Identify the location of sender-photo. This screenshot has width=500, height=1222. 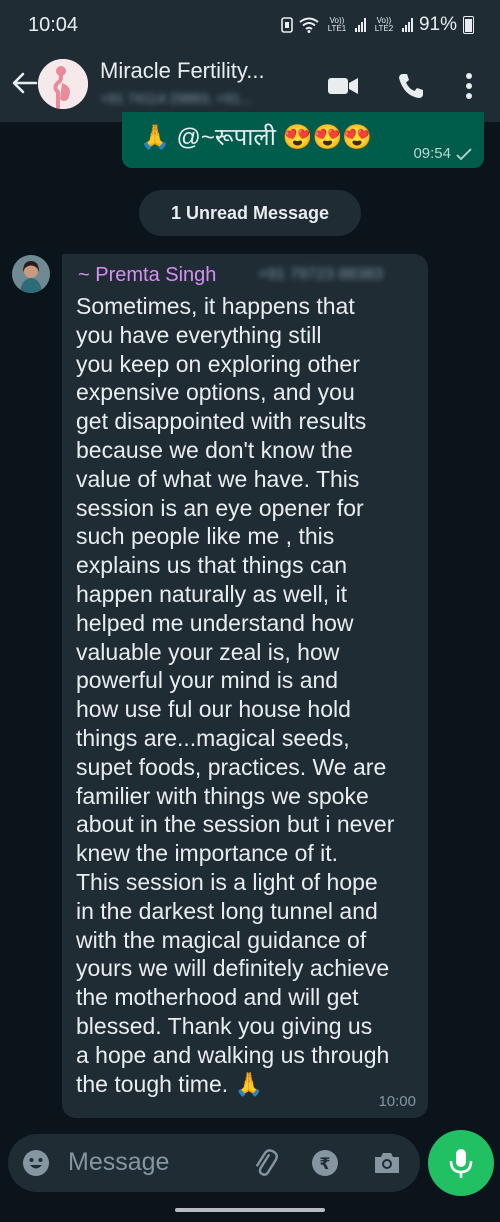
(31, 274).